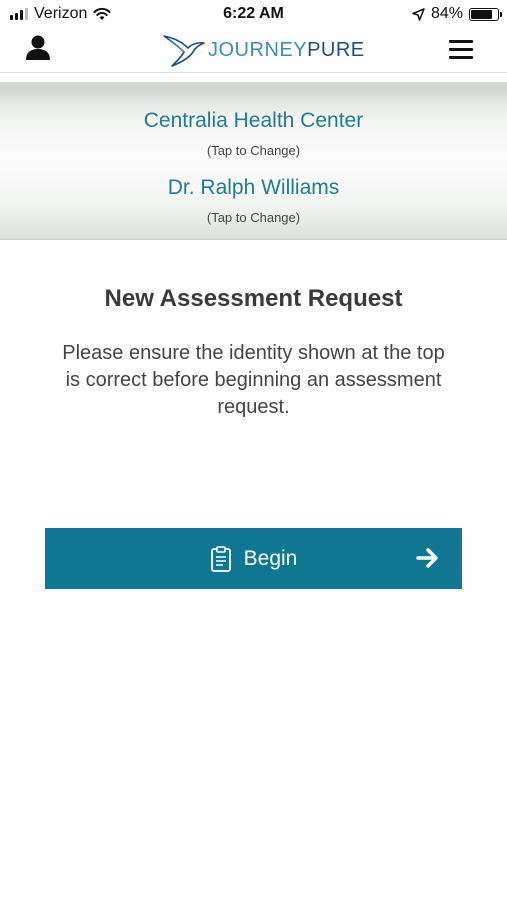 The height and width of the screenshot is (900, 507). I want to click on logo-part2: PURE, so click(336, 49).